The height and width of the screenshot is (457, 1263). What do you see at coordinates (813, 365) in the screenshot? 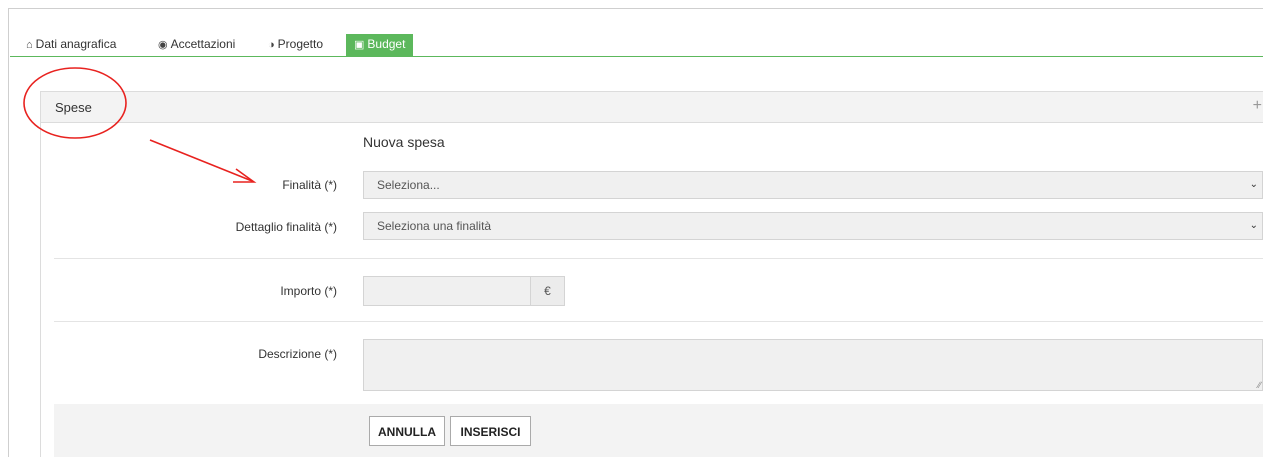
I see `descrizione-textarea: ∕∕` at bounding box center [813, 365].